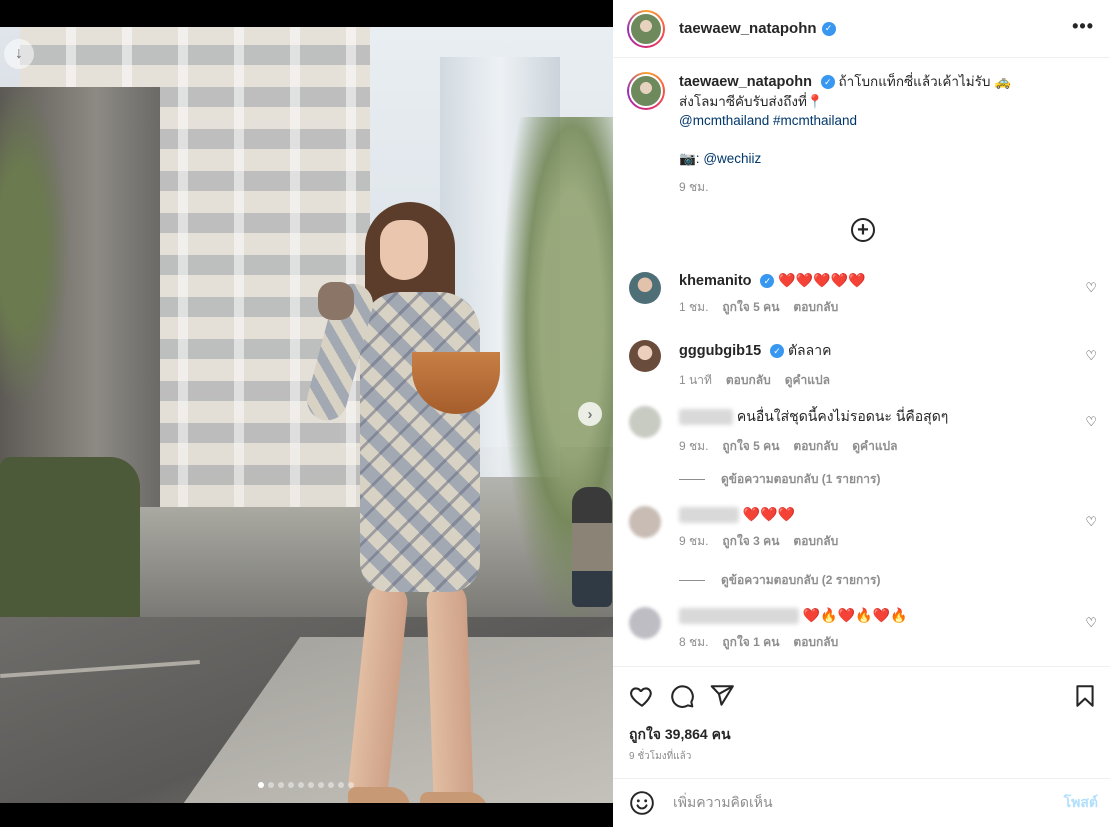  I want to click on view-replies-button: ดูข้อความตอบกลับ (1 รายการ), so click(779, 479).